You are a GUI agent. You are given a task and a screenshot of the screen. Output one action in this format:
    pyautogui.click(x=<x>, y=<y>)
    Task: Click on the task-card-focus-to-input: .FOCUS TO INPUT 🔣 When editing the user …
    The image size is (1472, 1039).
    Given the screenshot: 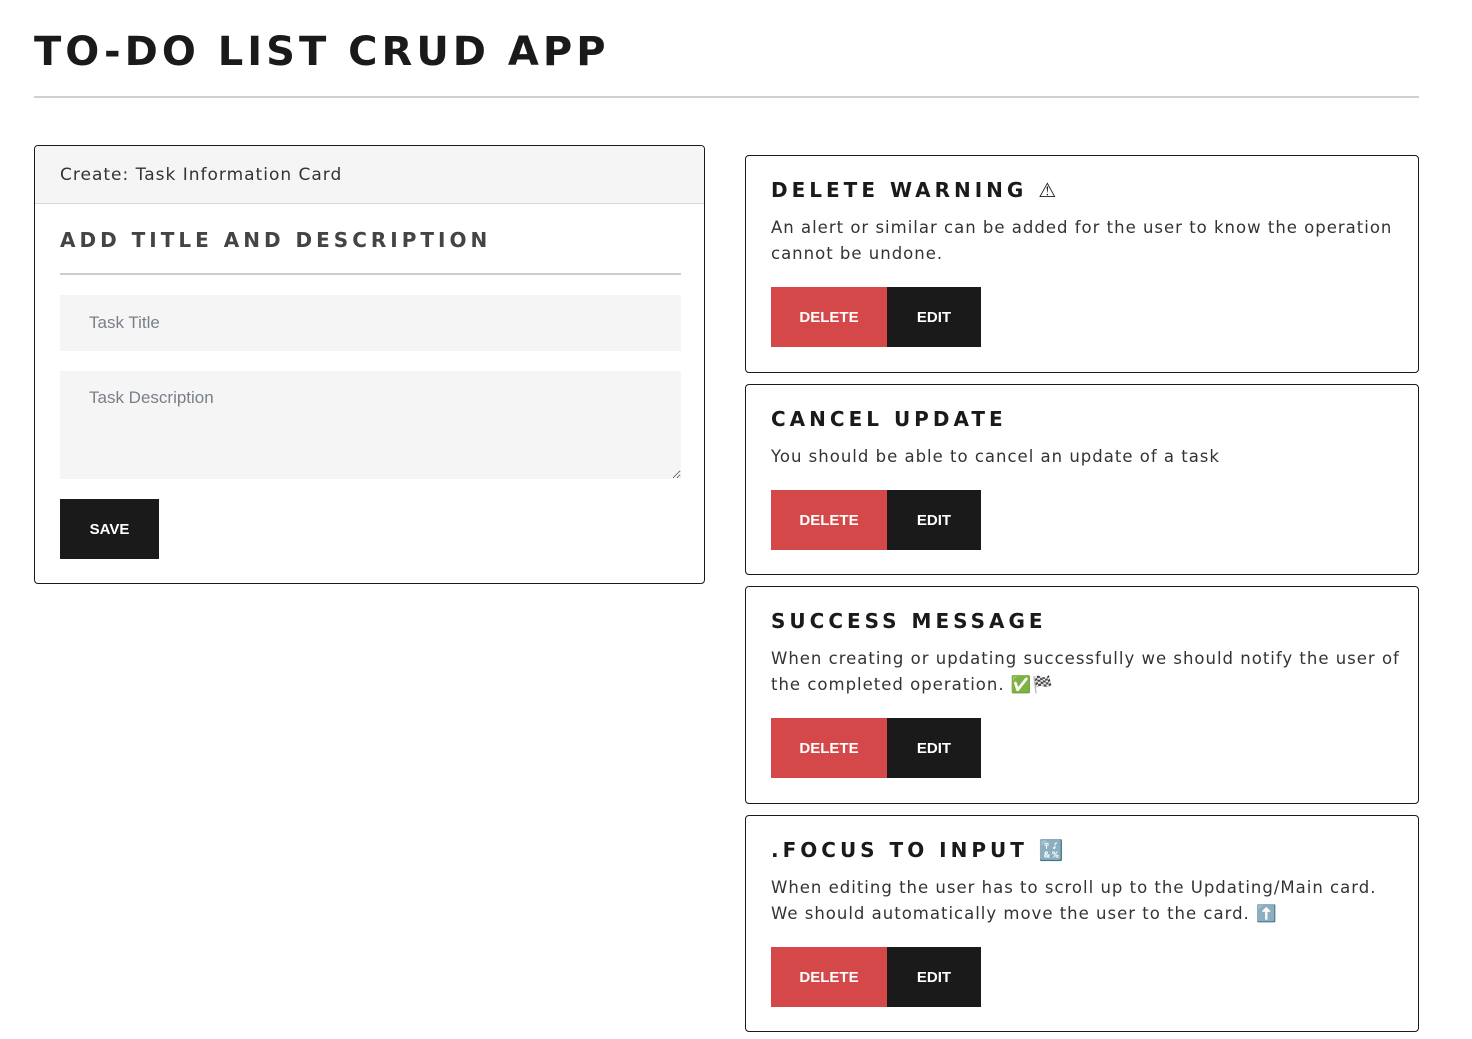 What is the action you would take?
    pyautogui.click(x=1082, y=923)
    